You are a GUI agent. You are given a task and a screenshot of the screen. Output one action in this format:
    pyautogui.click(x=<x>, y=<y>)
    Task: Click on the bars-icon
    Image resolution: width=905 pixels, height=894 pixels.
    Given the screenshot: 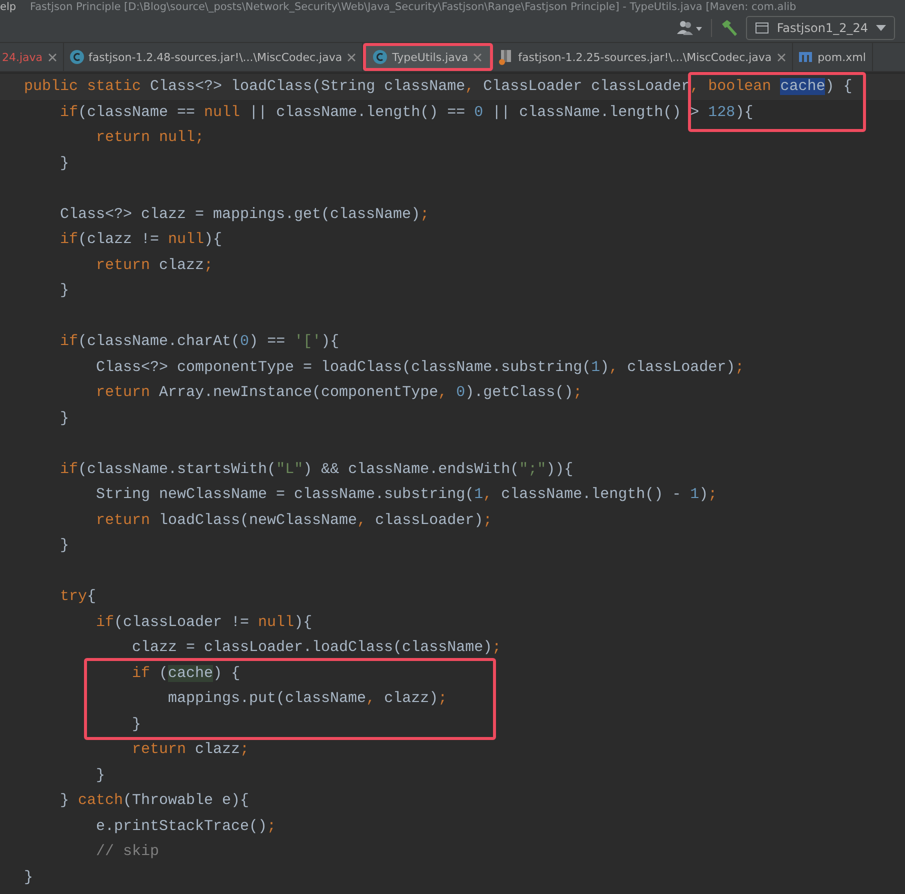 What is the action you would take?
    pyautogui.click(x=805, y=57)
    